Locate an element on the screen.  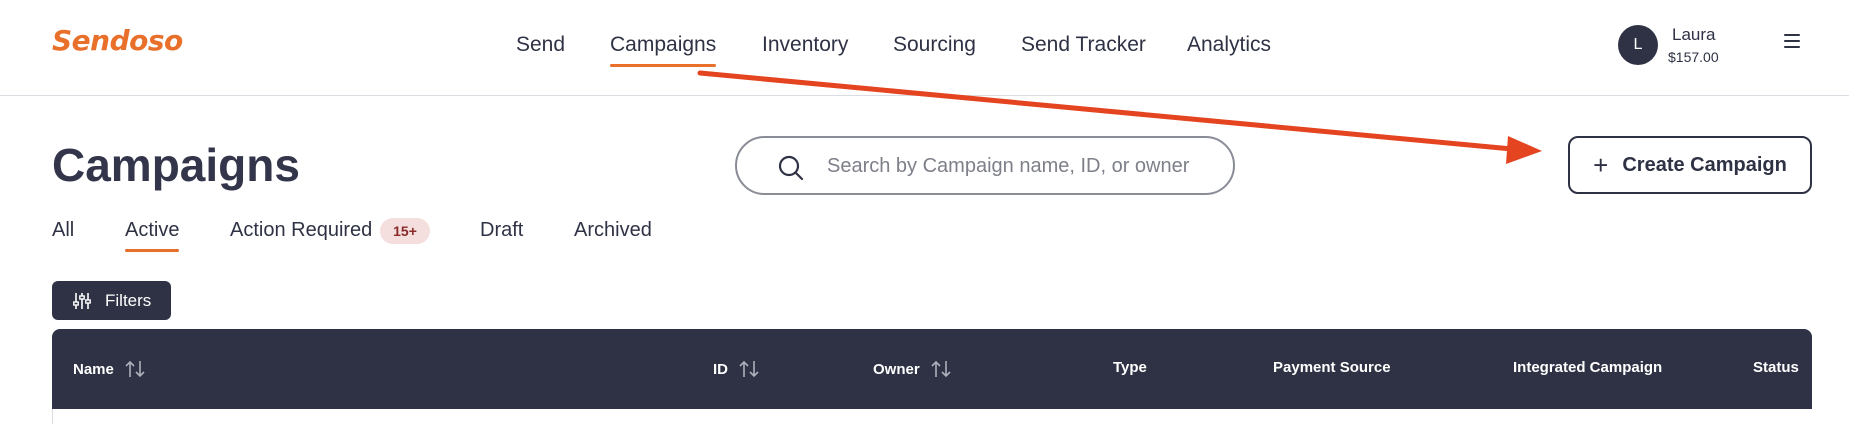
user-avatar: L is located at coordinates (1638, 45).